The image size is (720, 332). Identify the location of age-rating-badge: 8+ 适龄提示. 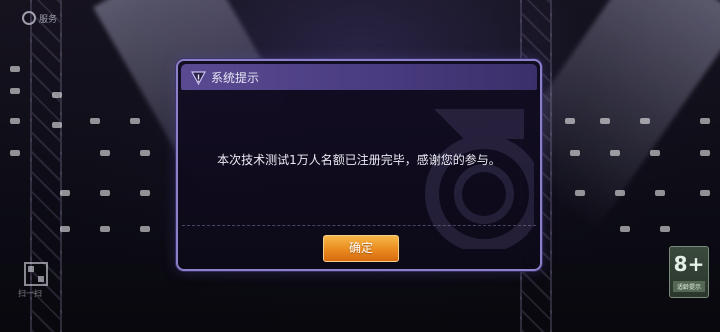
(689, 272).